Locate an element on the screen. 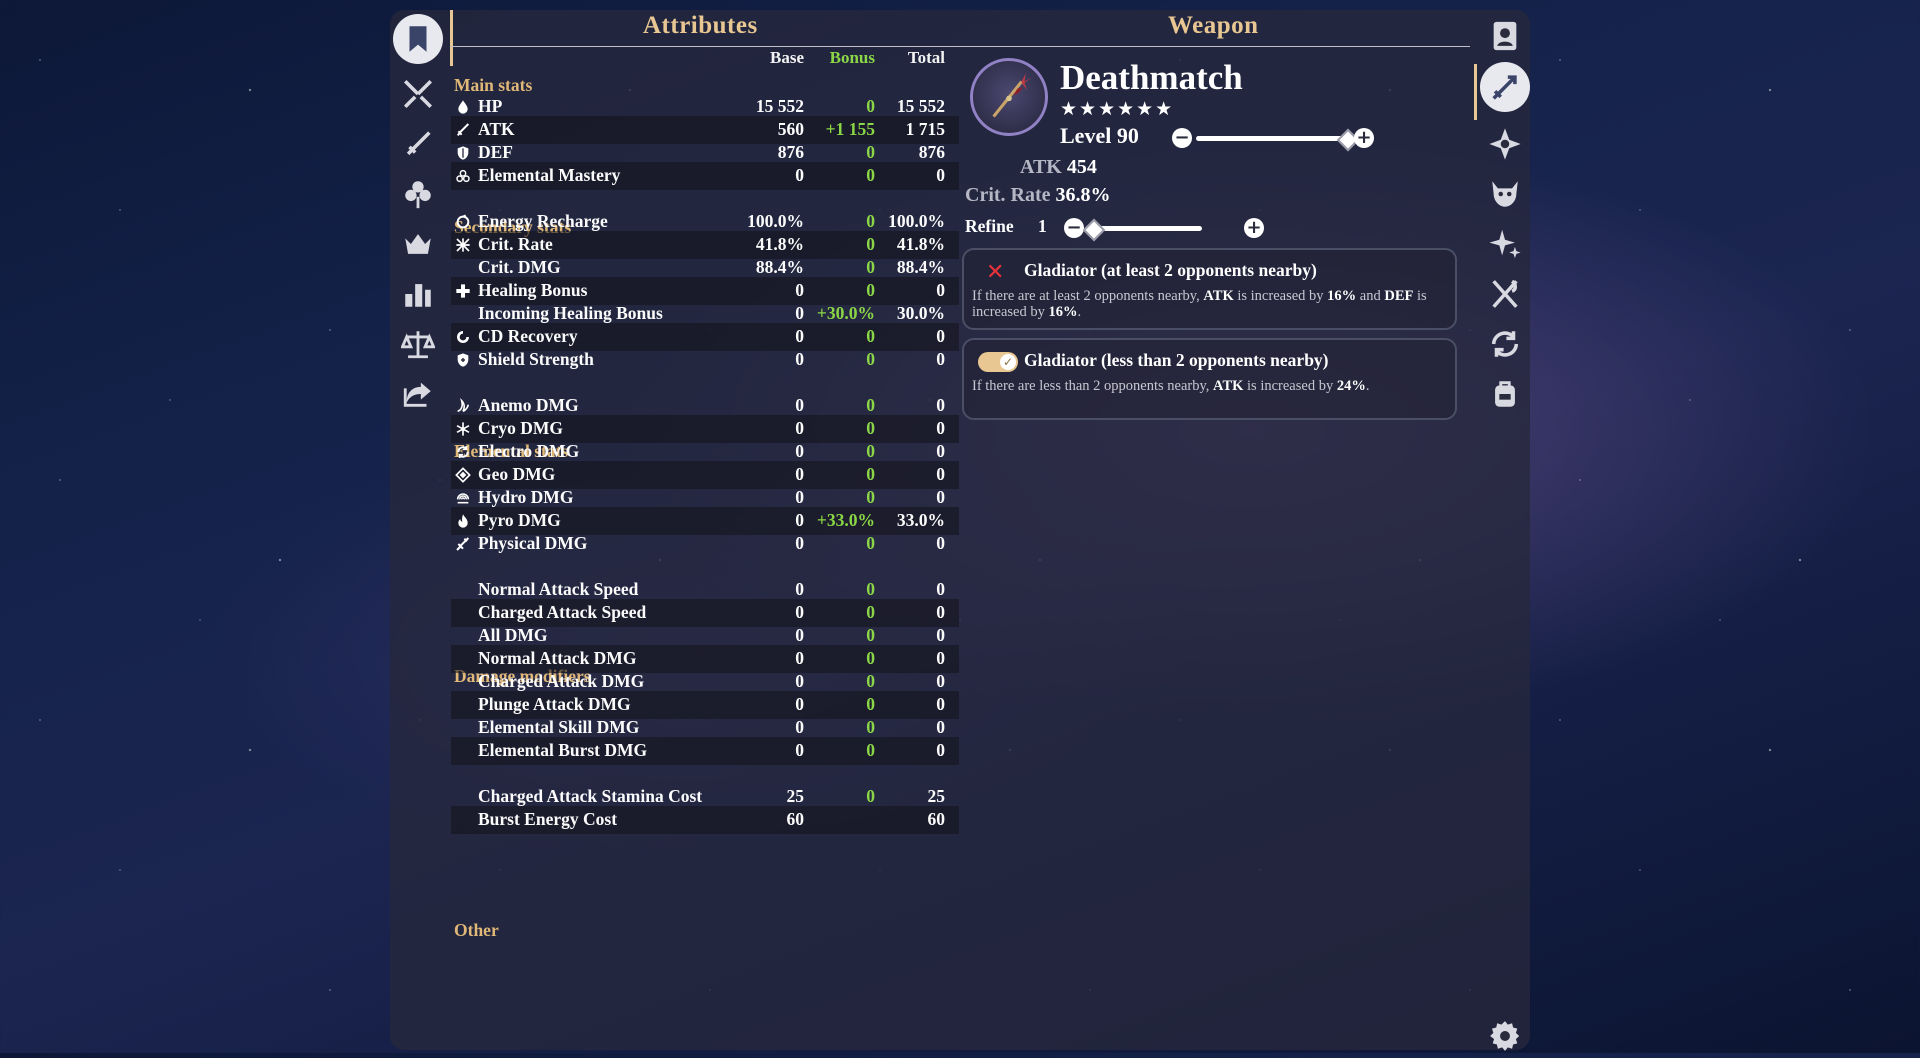 The image size is (1920, 1058). nav-bookmark-button is located at coordinates (418, 39).